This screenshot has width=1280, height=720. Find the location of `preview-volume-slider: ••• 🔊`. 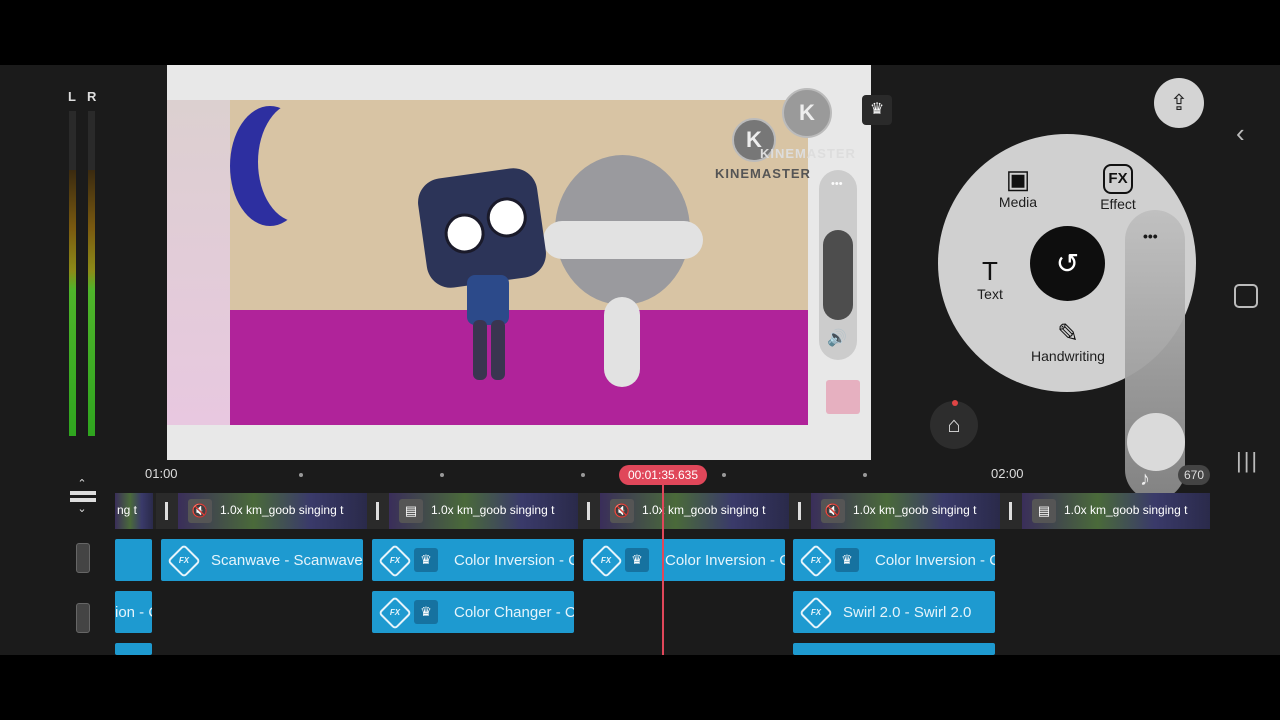

preview-volume-slider: ••• 🔊 is located at coordinates (838, 265).